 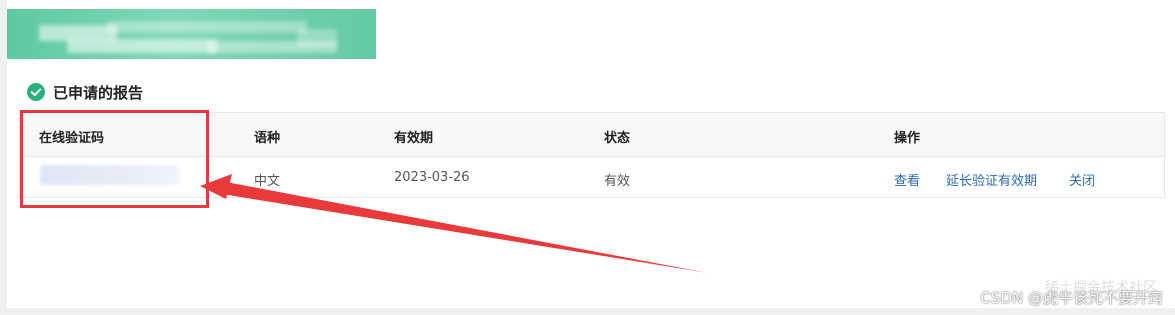 What do you see at coordinates (907, 138) in the screenshot?
I see `column-header-actions: 操作` at bounding box center [907, 138].